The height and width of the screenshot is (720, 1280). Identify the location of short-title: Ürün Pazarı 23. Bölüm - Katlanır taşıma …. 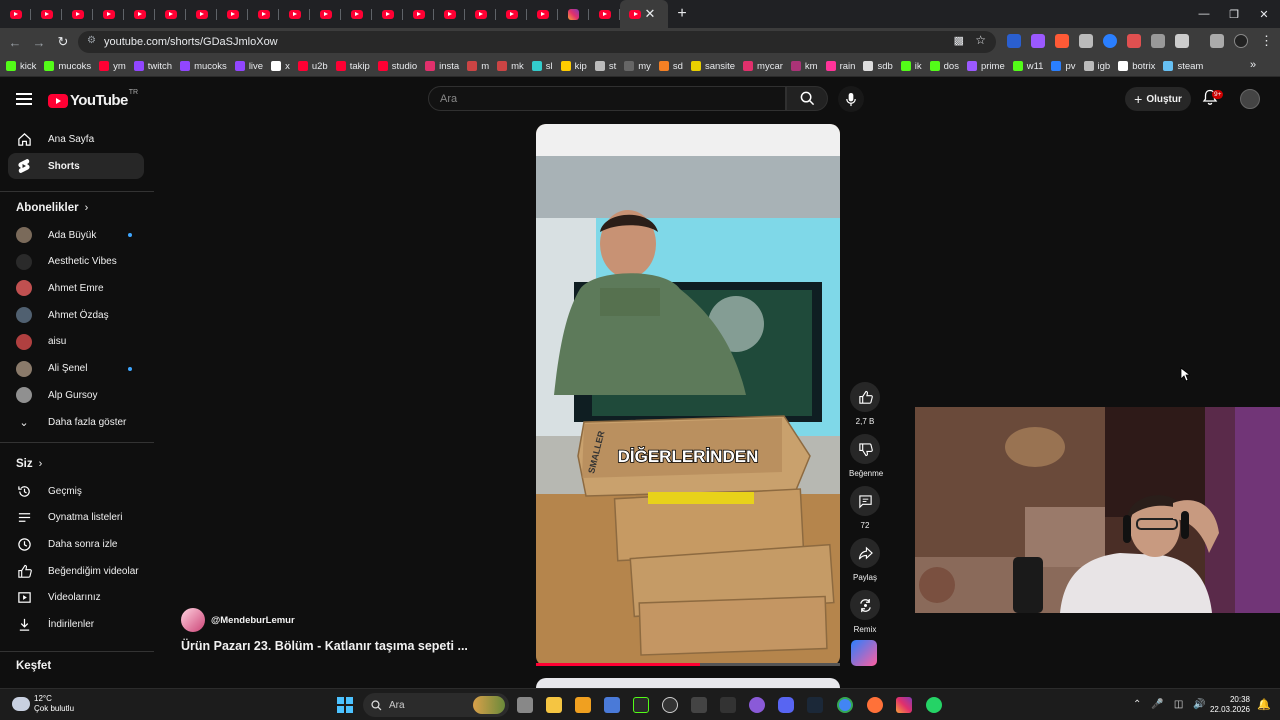
(324, 646).